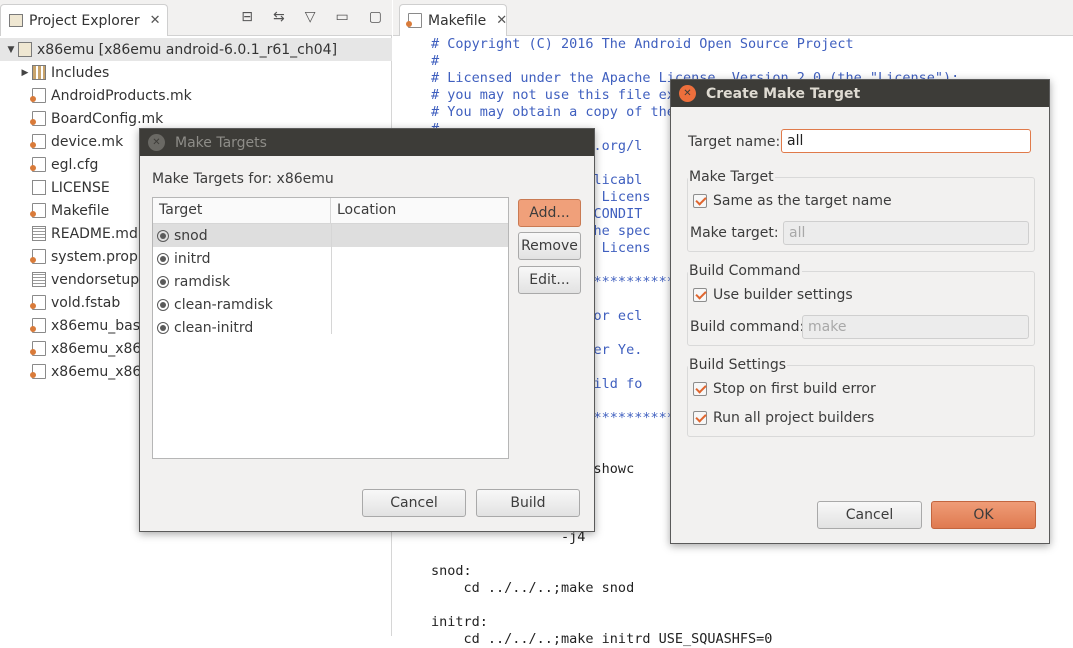 The height and width of the screenshot is (648, 1073). What do you see at coordinates (906, 141) in the screenshot?
I see `target-name-input` at bounding box center [906, 141].